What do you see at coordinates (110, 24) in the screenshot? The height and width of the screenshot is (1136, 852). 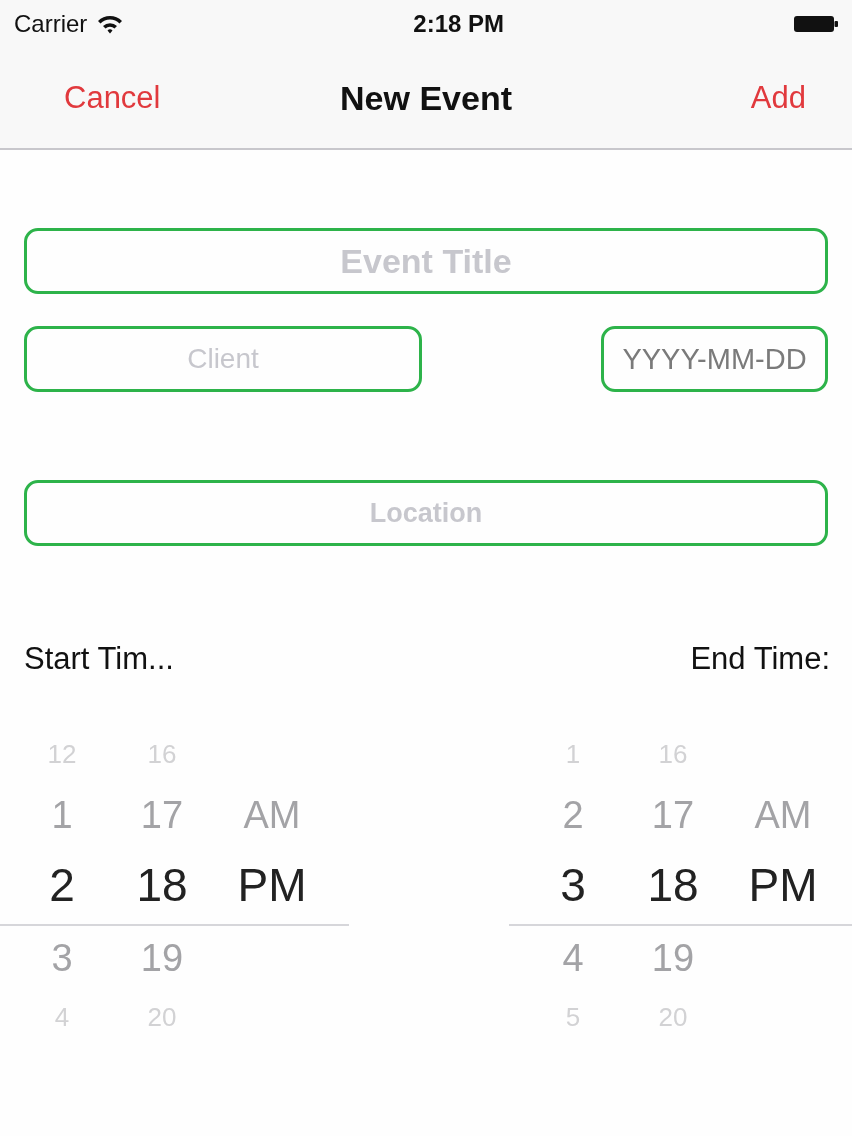 I see `wifi-icon` at bounding box center [110, 24].